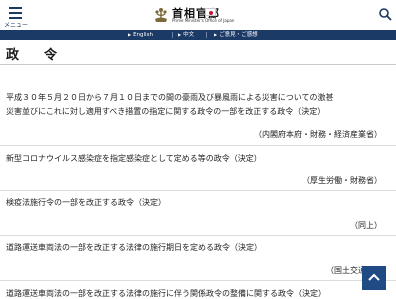 The width and height of the screenshot is (396, 299). Describe the element at coordinates (166, 293) in the screenshot. I see `cabinet-order-title: 道路運送車両法の一部を改正する法律の施行に伴う関係政令の整備に関する政令（決定）` at that location.